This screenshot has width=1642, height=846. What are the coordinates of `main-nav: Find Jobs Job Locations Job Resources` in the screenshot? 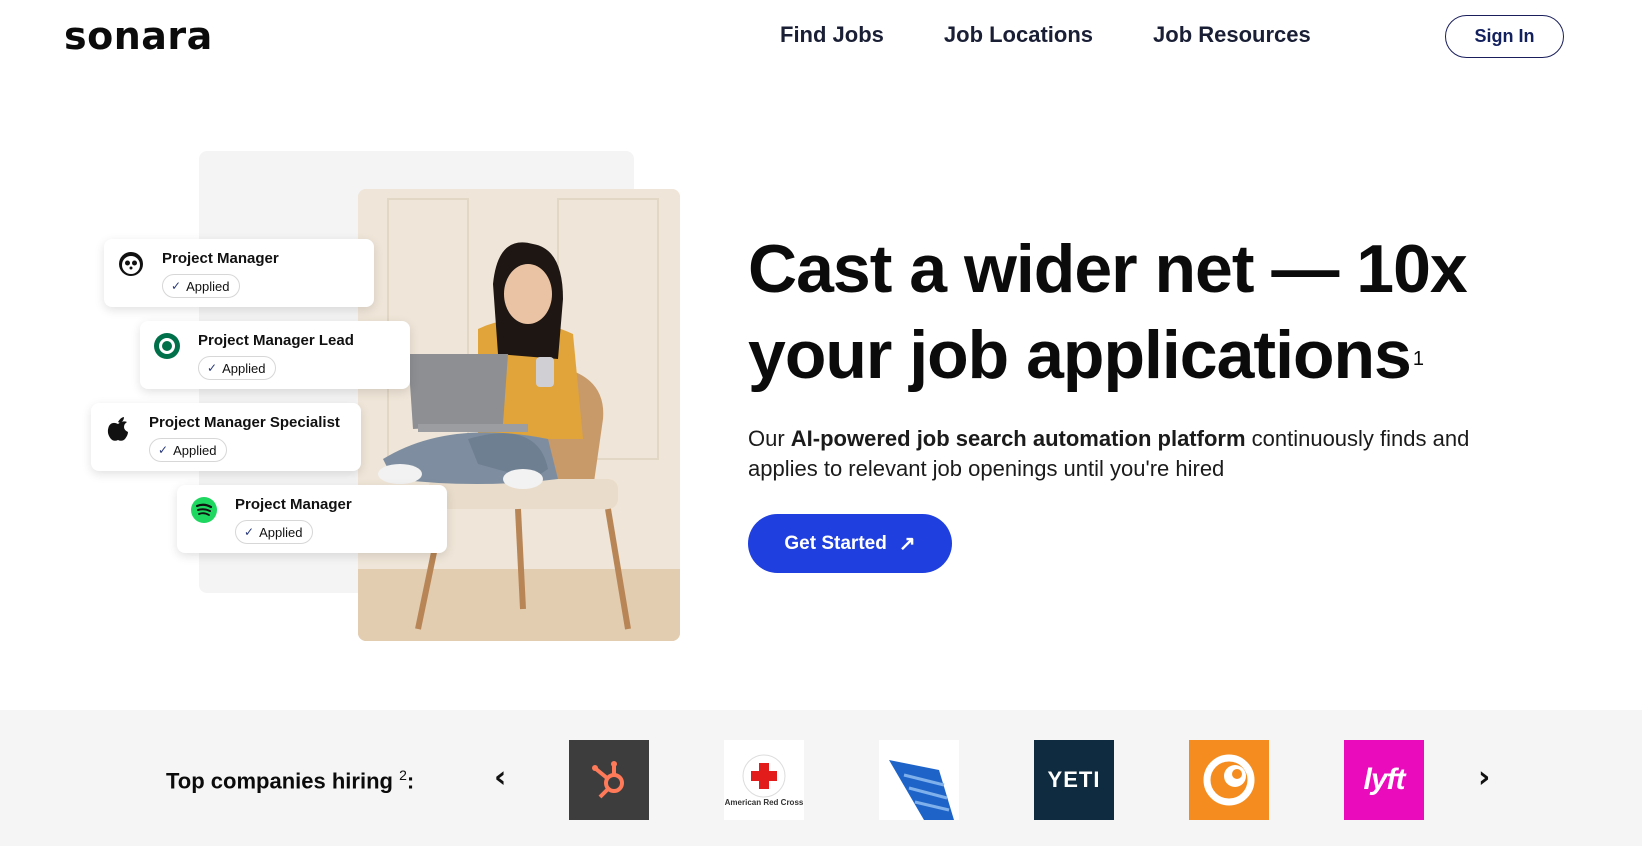 It's located at (1045, 35).